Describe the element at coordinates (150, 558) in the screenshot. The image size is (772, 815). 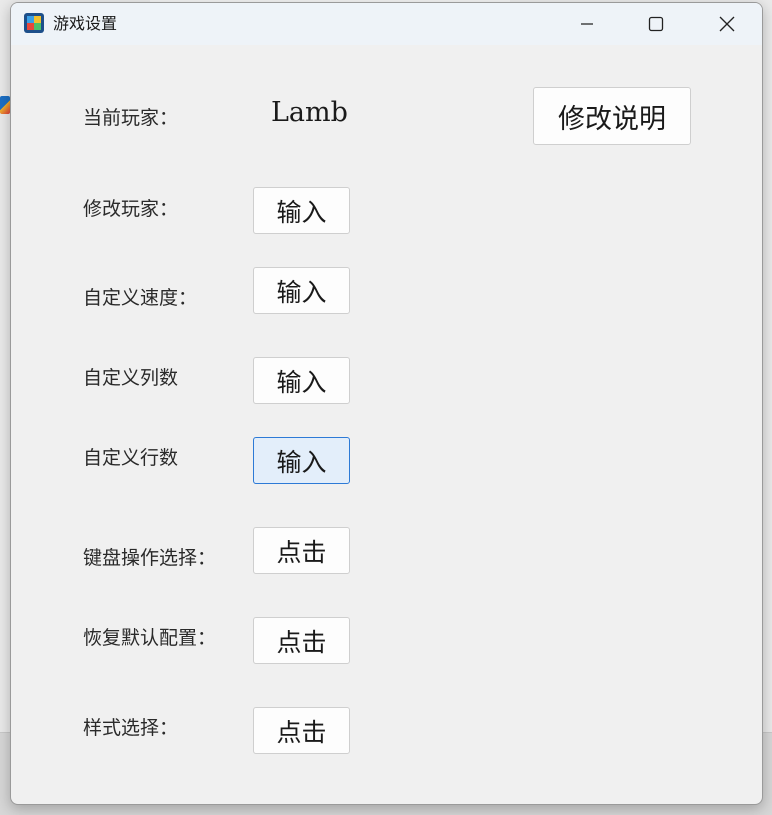
I see `keyboard-control-label: 键盘操作选择：` at that location.